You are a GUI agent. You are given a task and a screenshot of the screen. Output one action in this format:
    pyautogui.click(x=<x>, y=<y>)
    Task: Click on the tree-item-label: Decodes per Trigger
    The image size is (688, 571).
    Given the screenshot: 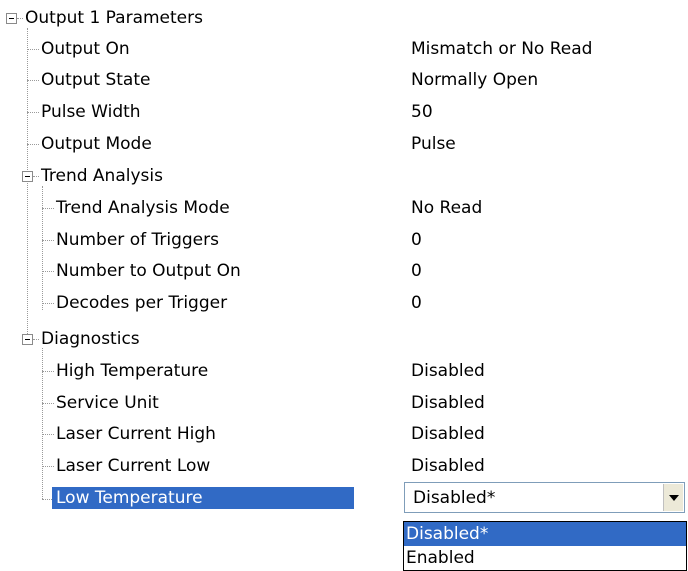 What is the action you would take?
    pyautogui.click(x=142, y=303)
    